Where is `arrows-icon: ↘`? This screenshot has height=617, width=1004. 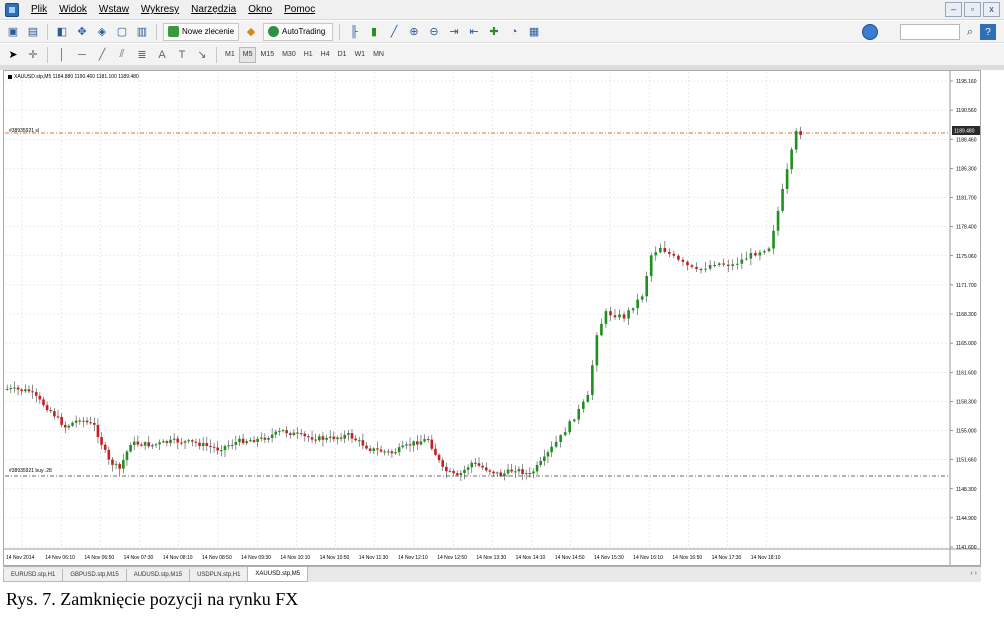 arrows-icon: ↘ is located at coordinates (202, 55).